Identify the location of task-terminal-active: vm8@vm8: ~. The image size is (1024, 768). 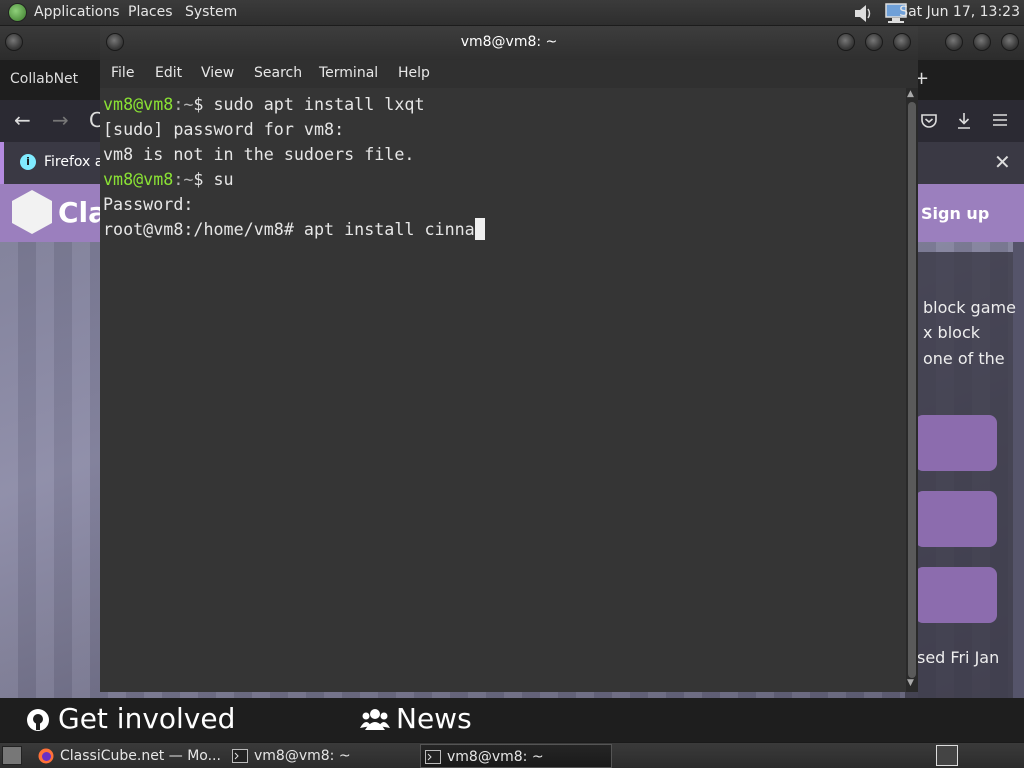
(516, 756).